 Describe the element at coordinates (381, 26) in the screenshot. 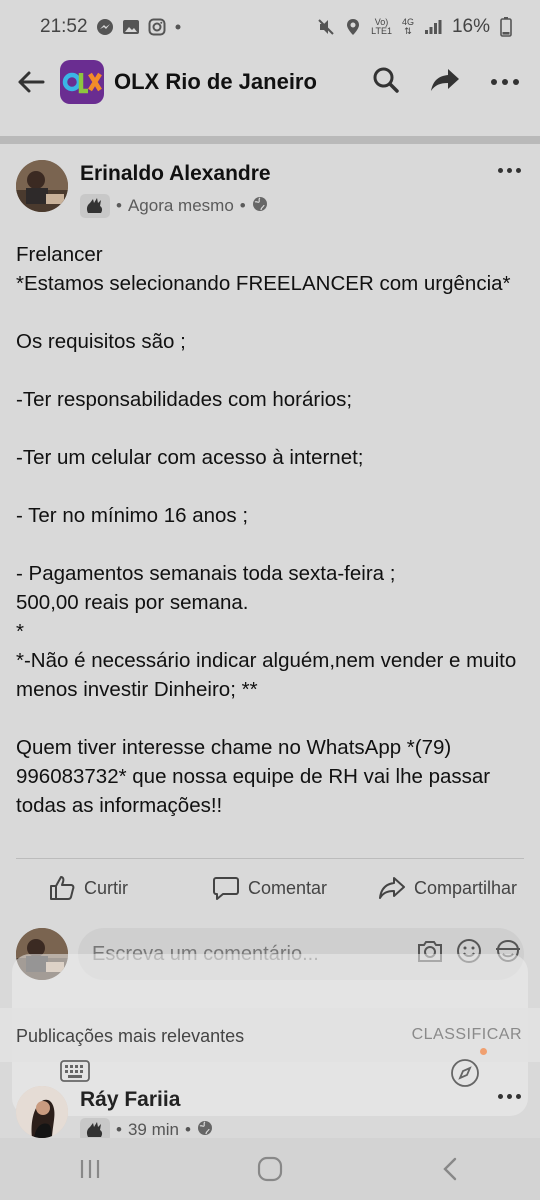

I see `volte-indicator: Vo) LTE1` at that location.